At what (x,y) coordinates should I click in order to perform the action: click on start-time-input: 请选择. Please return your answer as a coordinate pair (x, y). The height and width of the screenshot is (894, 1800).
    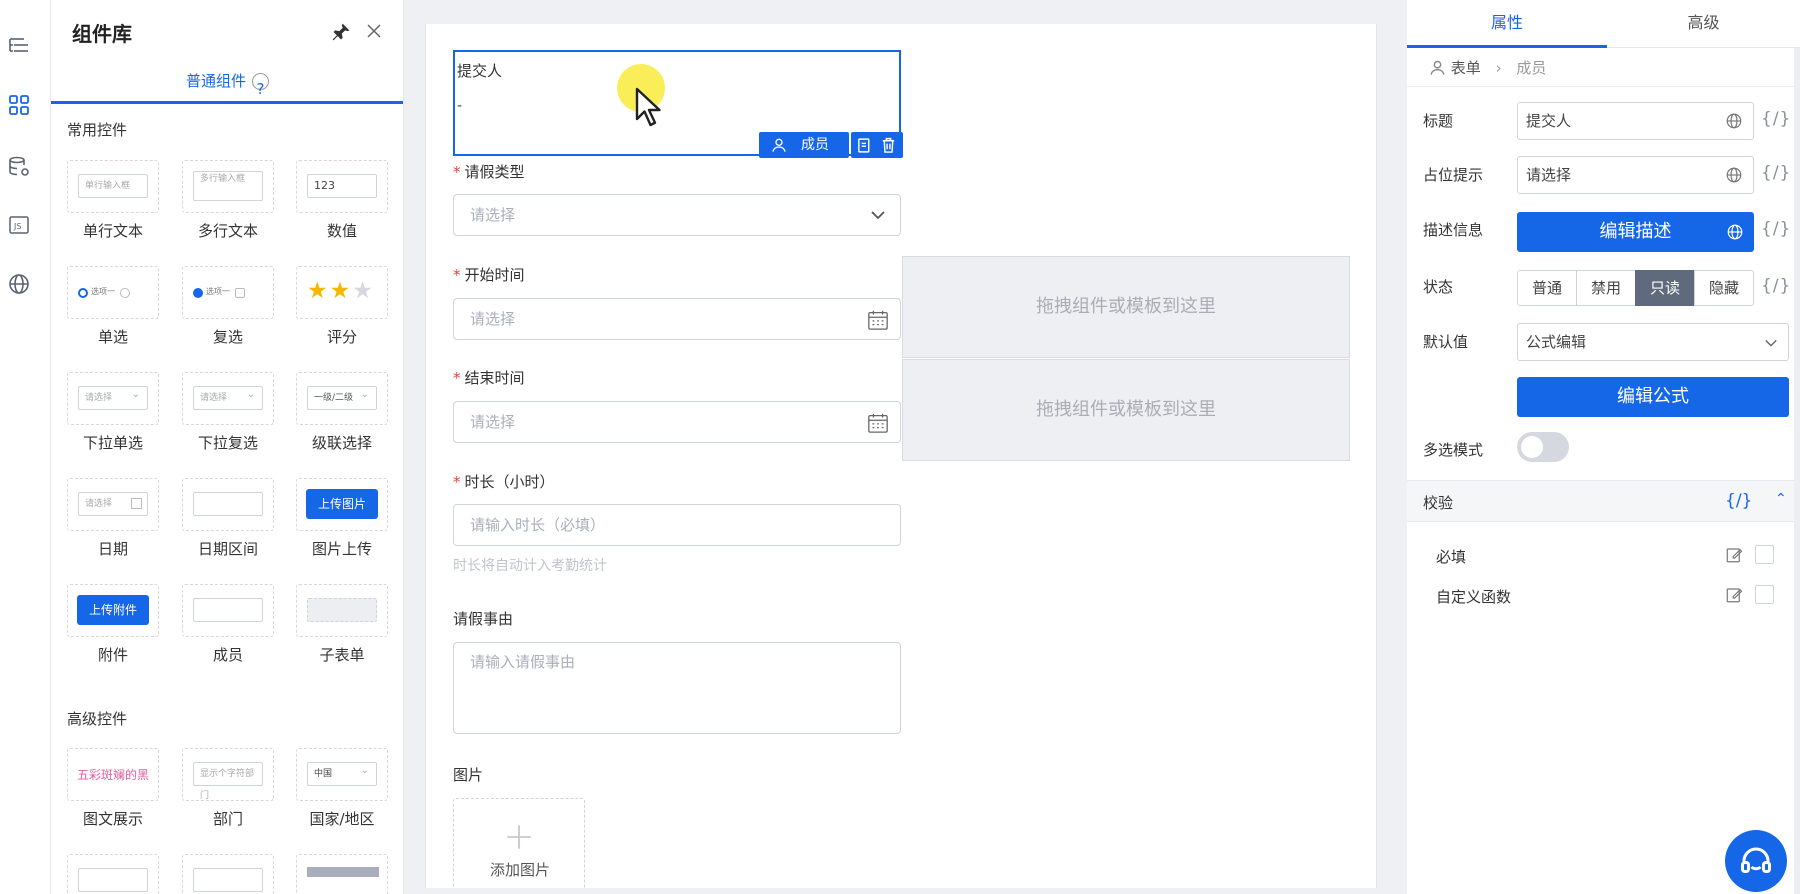
    Looking at the image, I should click on (677, 319).